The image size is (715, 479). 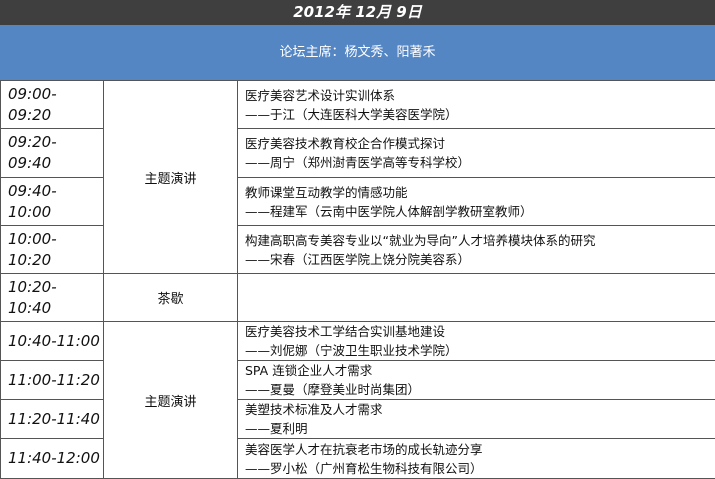 I want to click on time-cell: 09:40- 10:00, so click(x=52, y=201).